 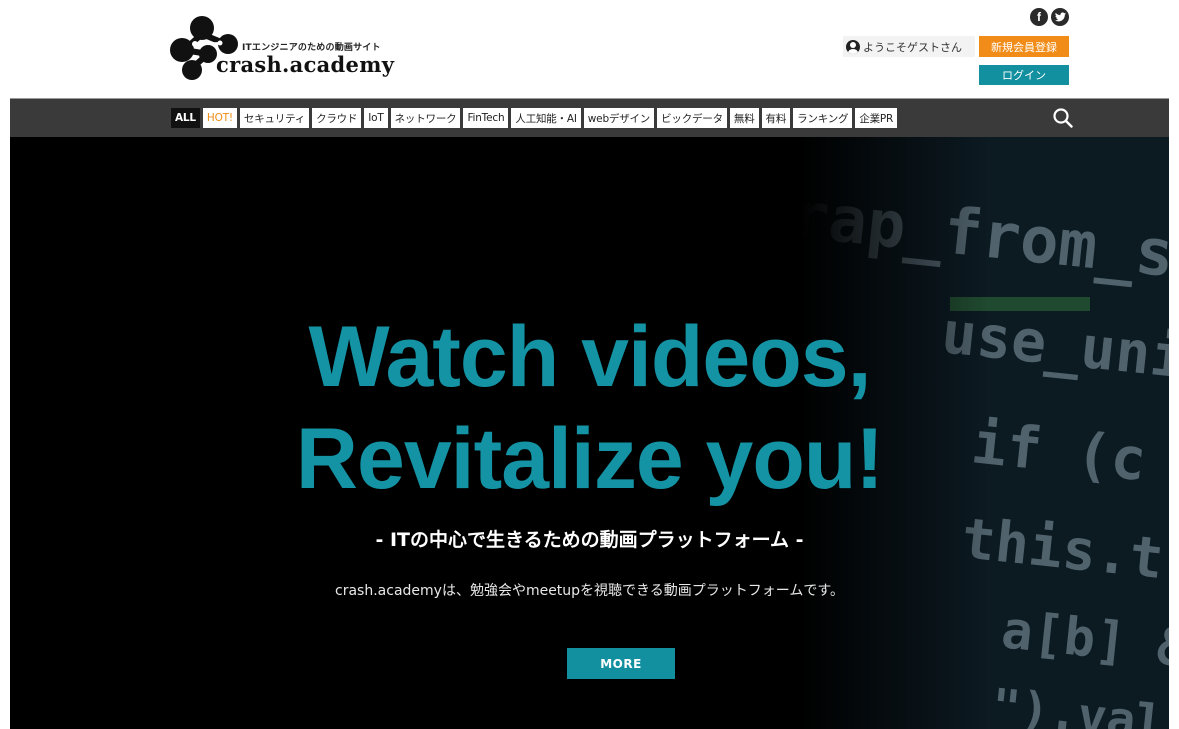 I want to click on welcome-box: ようこそゲストさん, so click(x=909, y=46).